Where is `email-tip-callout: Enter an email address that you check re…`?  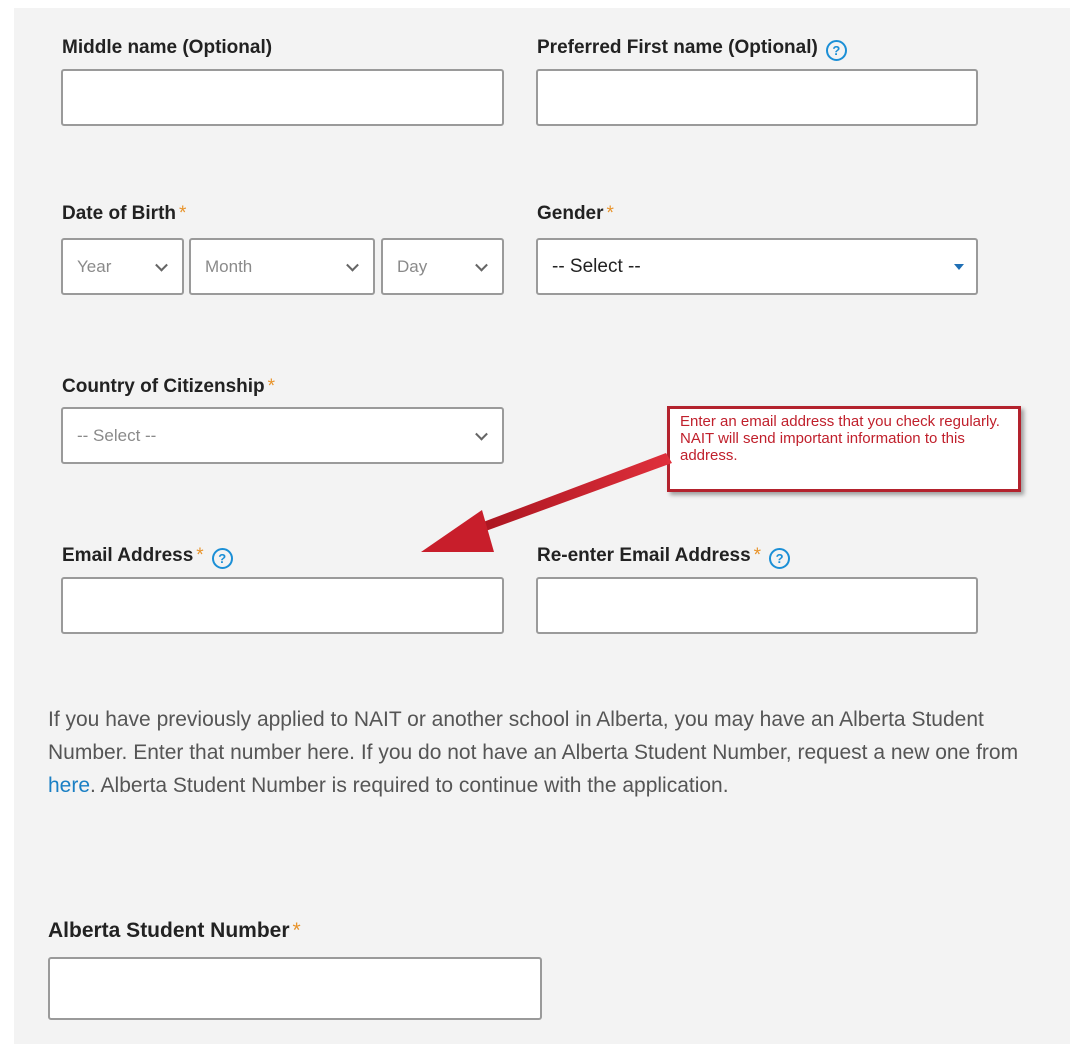
email-tip-callout: Enter an email address that you check re… is located at coordinates (844, 449).